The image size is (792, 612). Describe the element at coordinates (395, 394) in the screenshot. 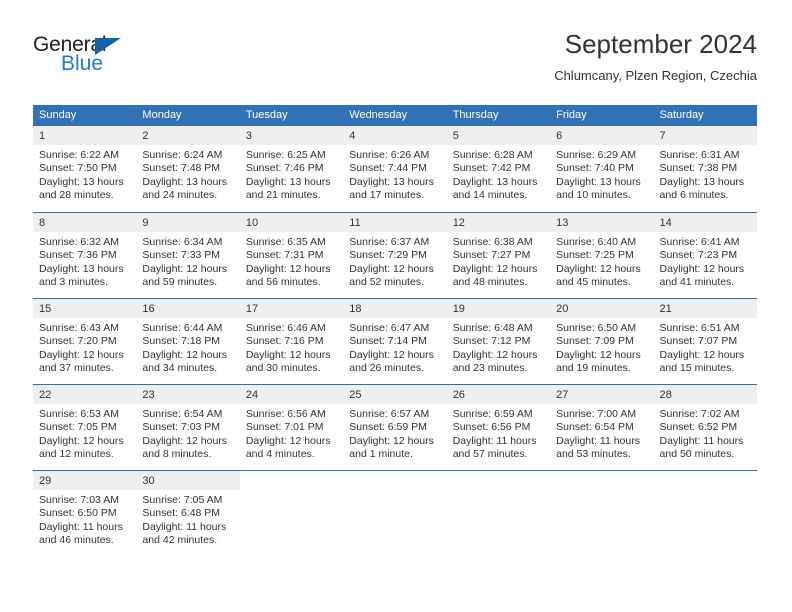

I see `day-number: 25` at that location.